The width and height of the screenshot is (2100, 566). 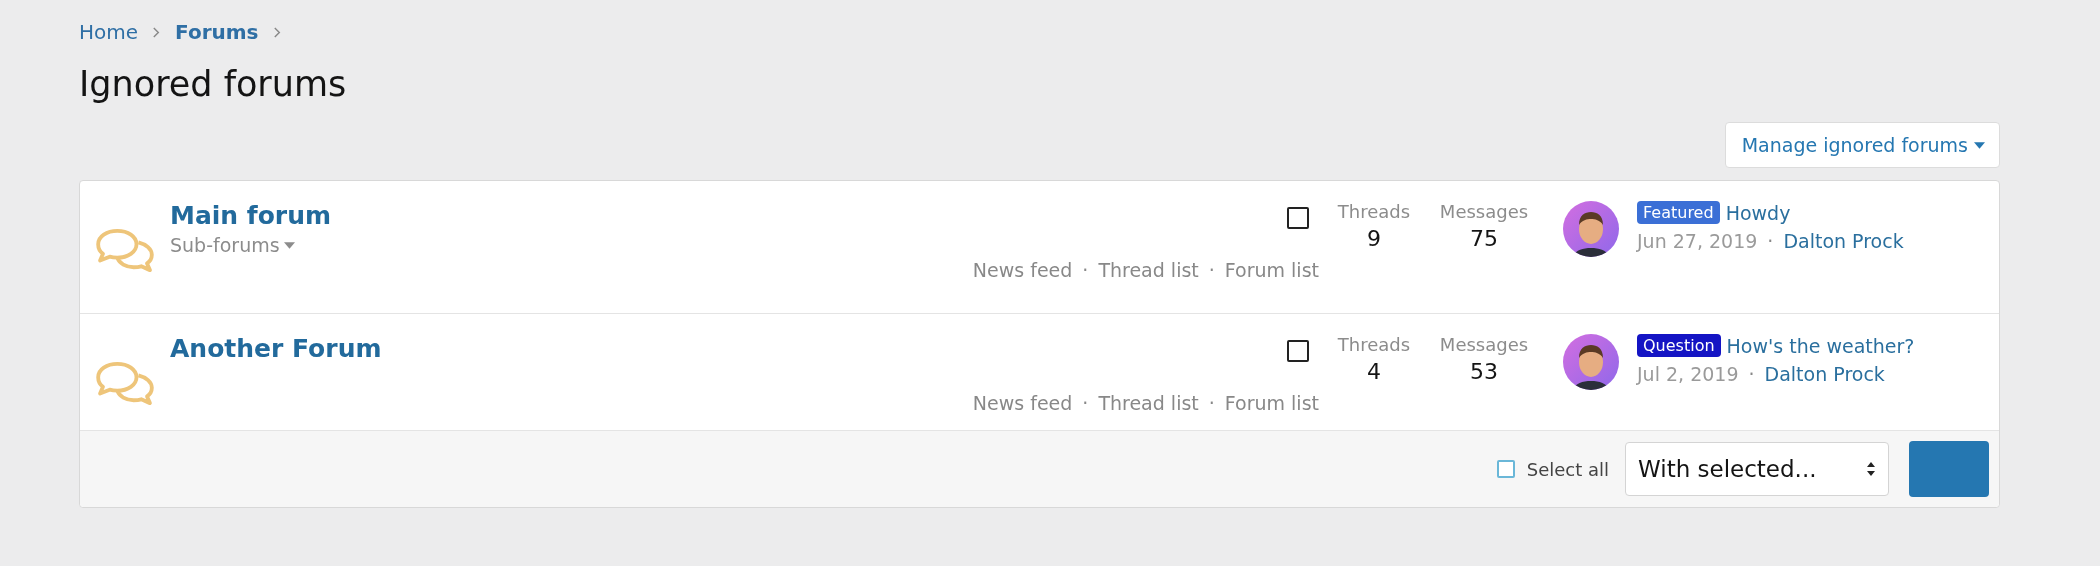 What do you see at coordinates (1374, 238) in the screenshot?
I see `stat-value: 9` at bounding box center [1374, 238].